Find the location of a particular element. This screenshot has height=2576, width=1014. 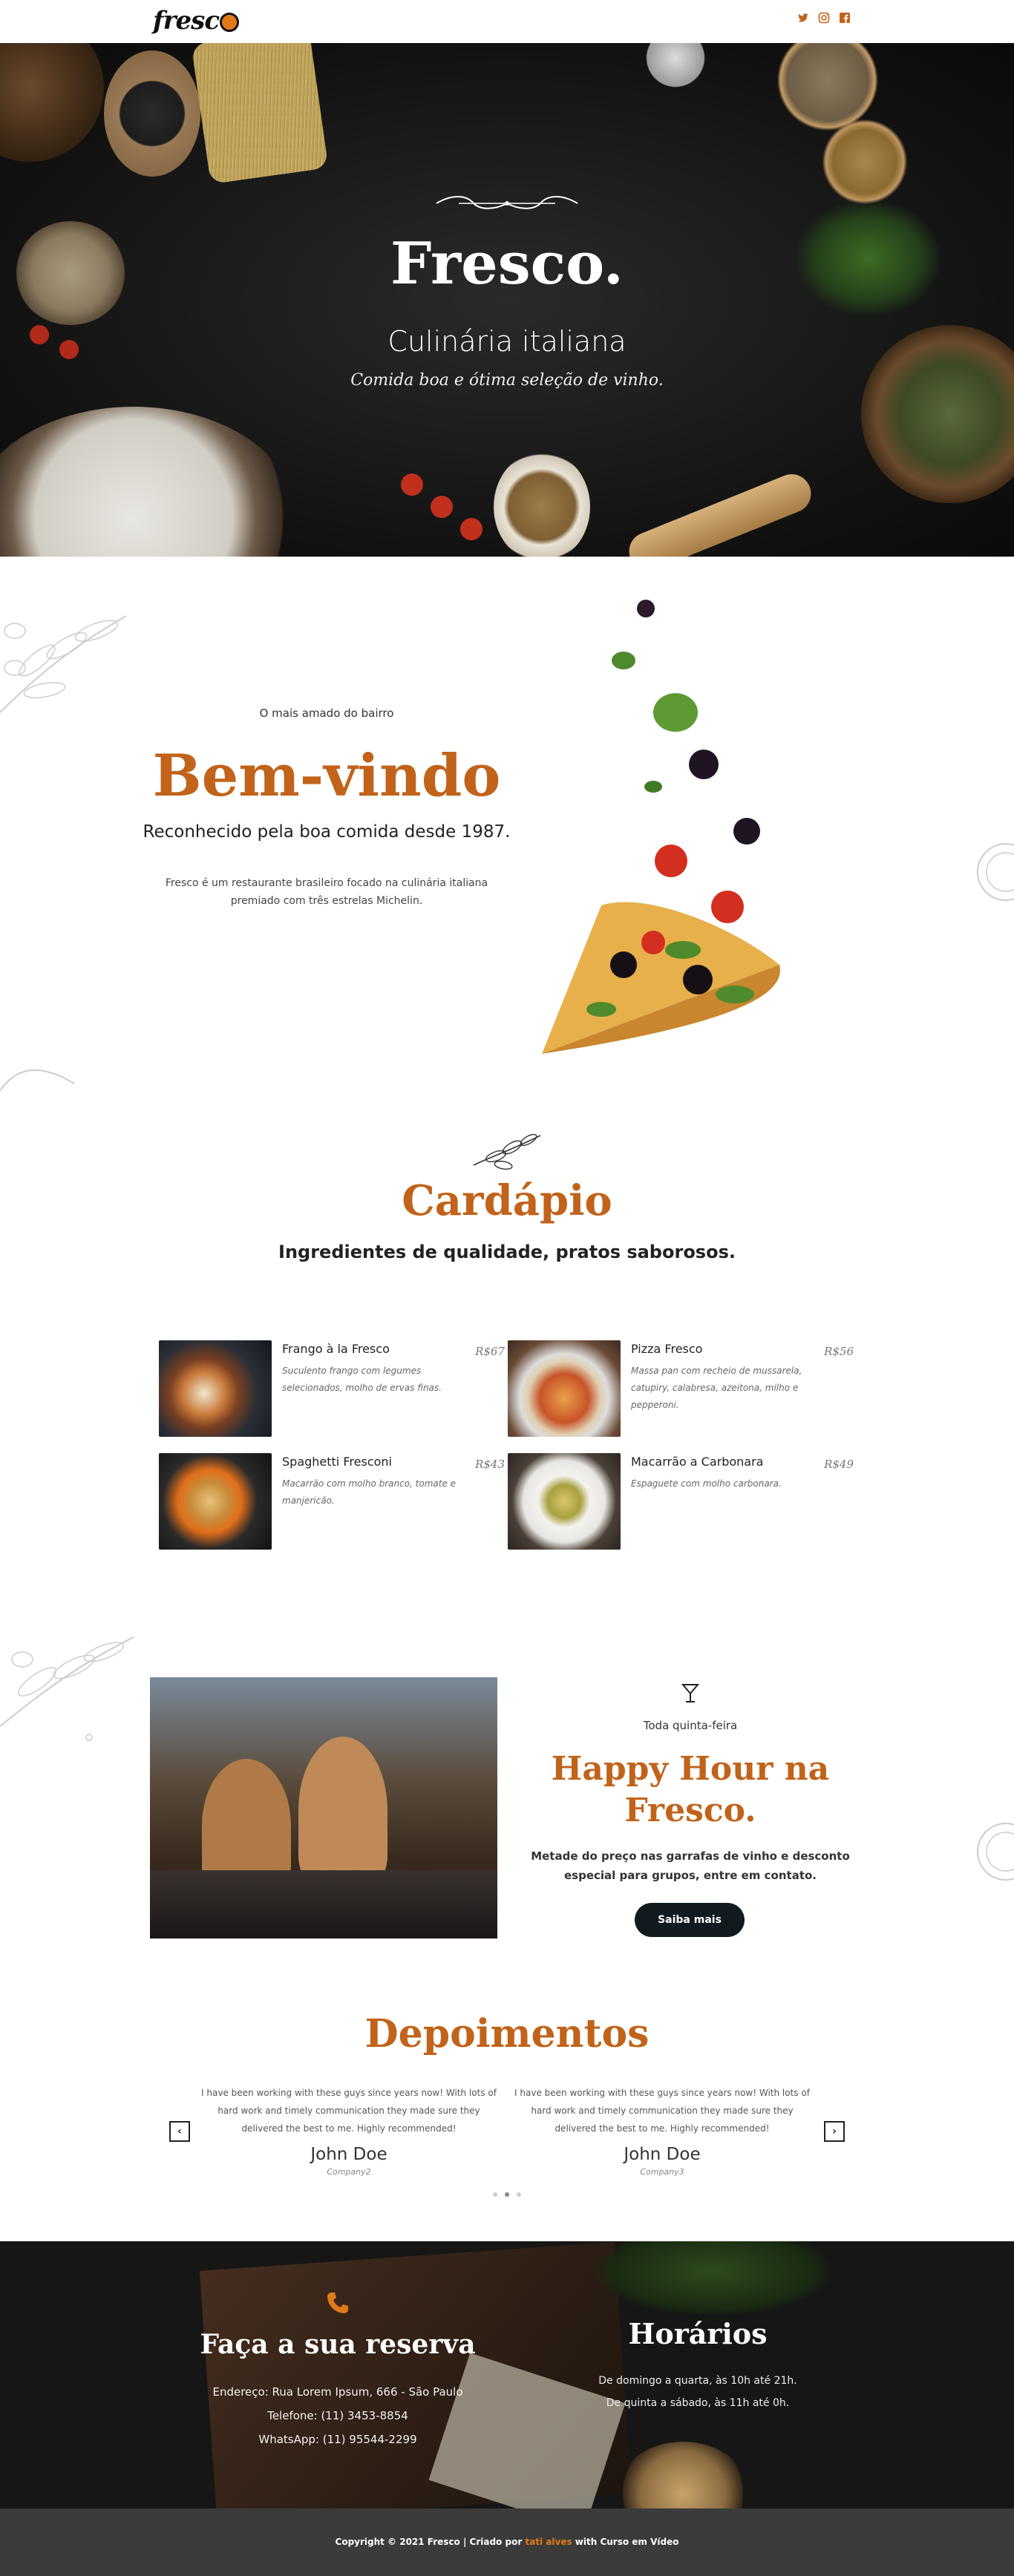

flourish-ornament is located at coordinates (507, 203).